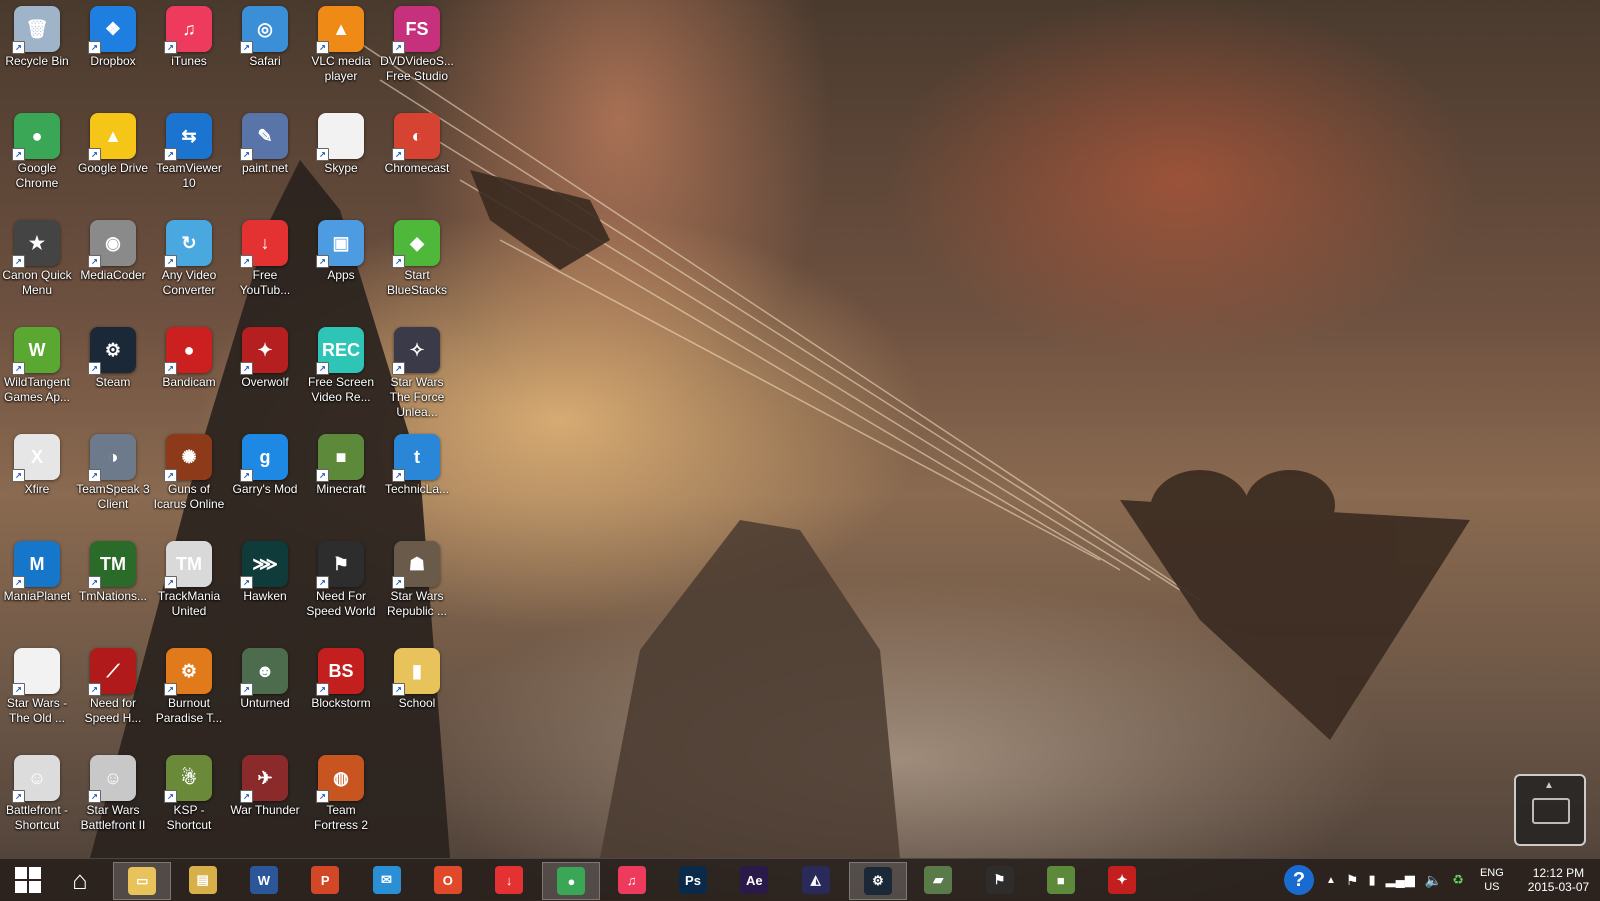  I want to click on desktop-icon: ↗ Skype, so click(341, 141).